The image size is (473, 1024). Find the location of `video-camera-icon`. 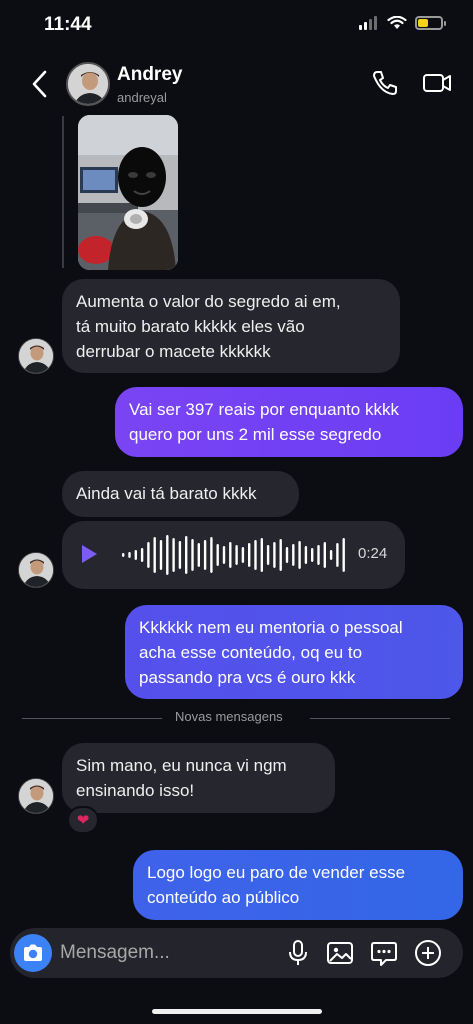

video-camera-icon is located at coordinates (437, 83).